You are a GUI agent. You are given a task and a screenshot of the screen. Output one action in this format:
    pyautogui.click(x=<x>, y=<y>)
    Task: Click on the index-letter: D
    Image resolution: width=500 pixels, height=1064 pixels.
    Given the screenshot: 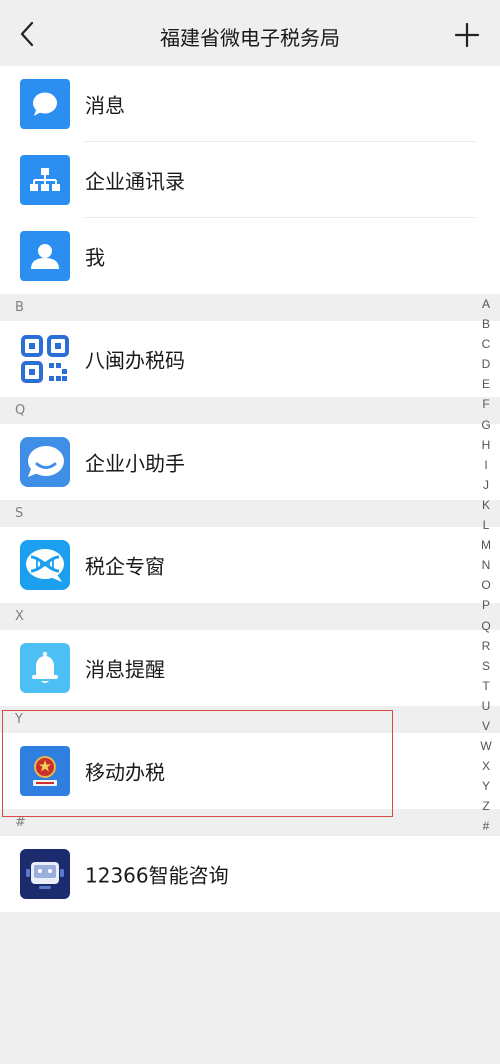 What is the action you would take?
    pyautogui.click(x=486, y=364)
    